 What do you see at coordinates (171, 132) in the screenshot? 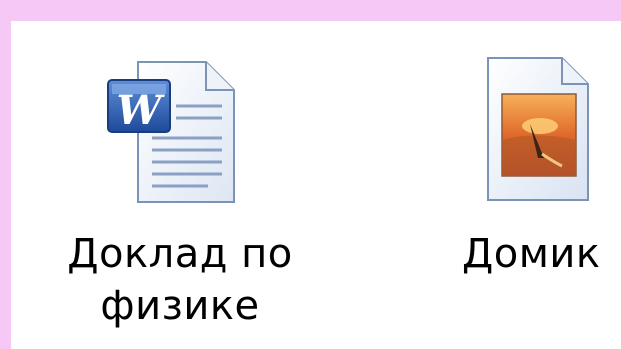
I see `word-document-icon: W` at bounding box center [171, 132].